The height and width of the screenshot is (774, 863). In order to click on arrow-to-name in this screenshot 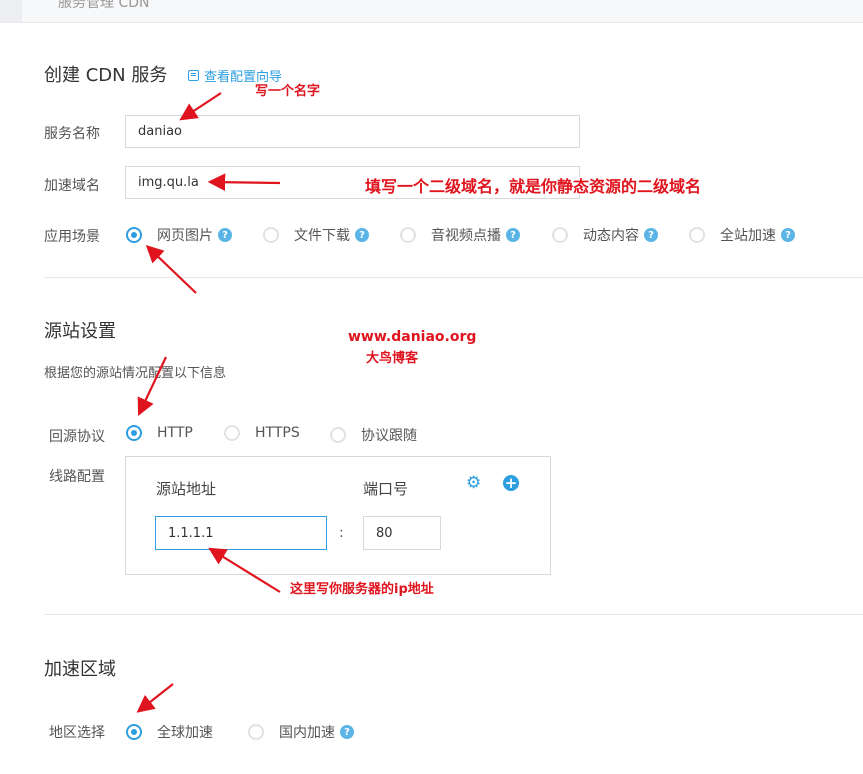, I will do `click(200, 106)`.